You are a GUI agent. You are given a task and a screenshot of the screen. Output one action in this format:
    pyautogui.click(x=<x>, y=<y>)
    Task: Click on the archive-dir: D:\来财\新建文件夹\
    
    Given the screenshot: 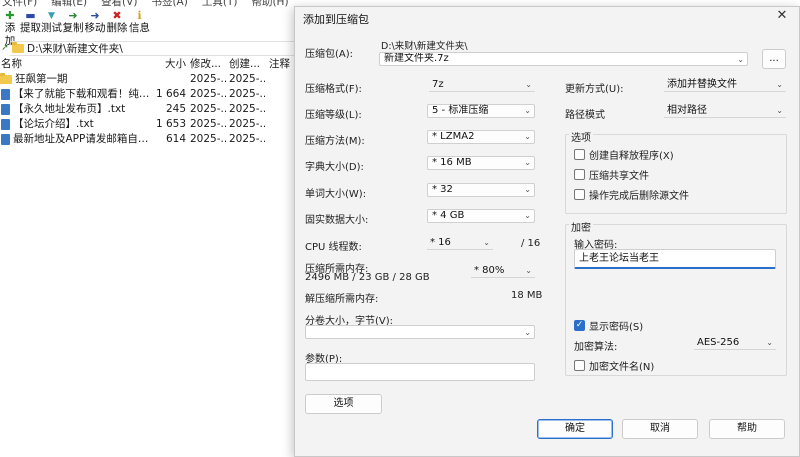 What is the action you would take?
    pyautogui.click(x=424, y=46)
    